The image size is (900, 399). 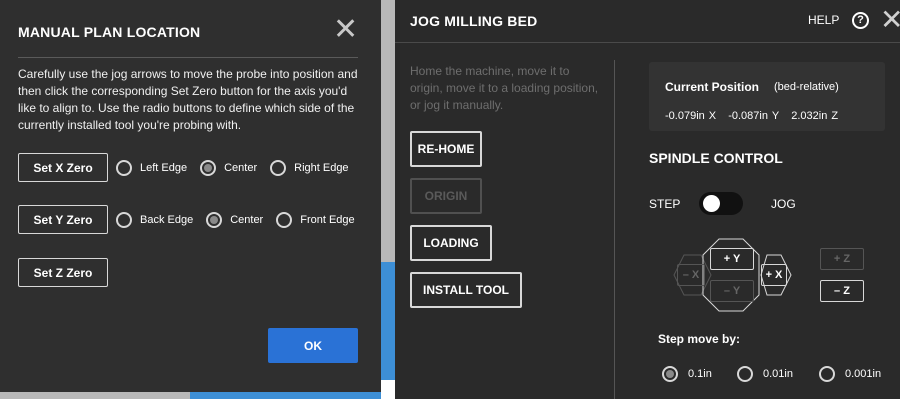 I want to click on step-option-0-01: 0.01in, so click(x=765, y=374).